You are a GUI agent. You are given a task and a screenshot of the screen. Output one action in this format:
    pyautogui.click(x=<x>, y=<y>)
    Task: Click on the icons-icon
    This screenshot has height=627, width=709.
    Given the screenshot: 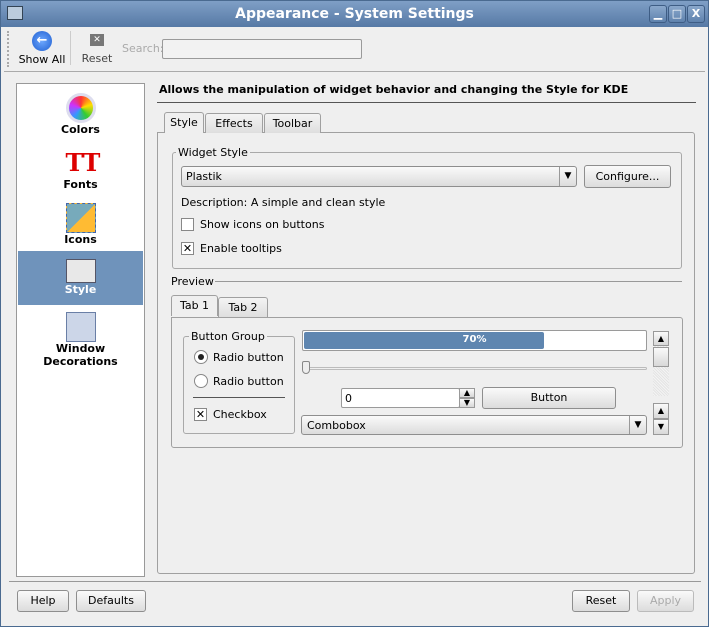 What is the action you would take?
    pyautogui.click(x=80, y=218)
    